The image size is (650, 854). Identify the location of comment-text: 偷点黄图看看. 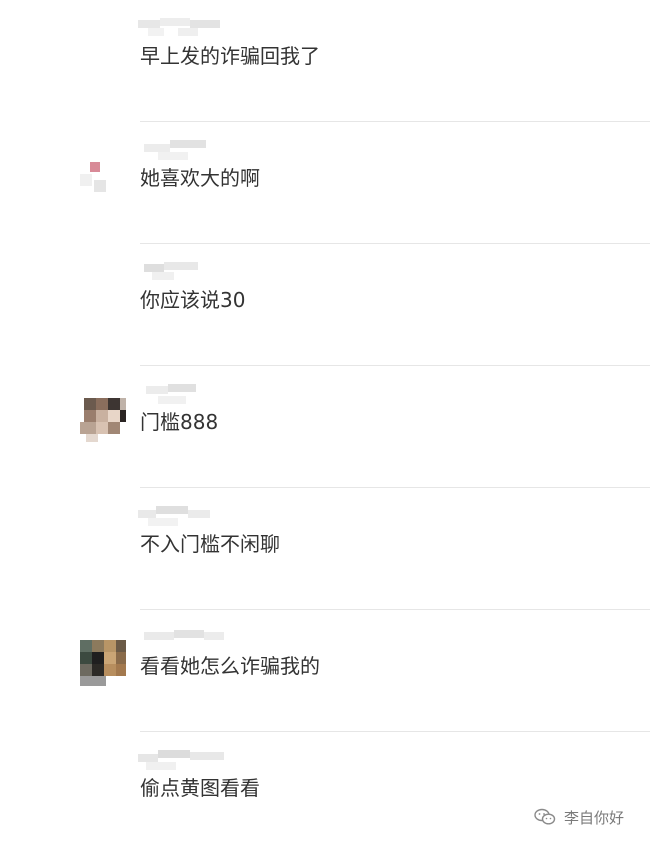
(200, 788).